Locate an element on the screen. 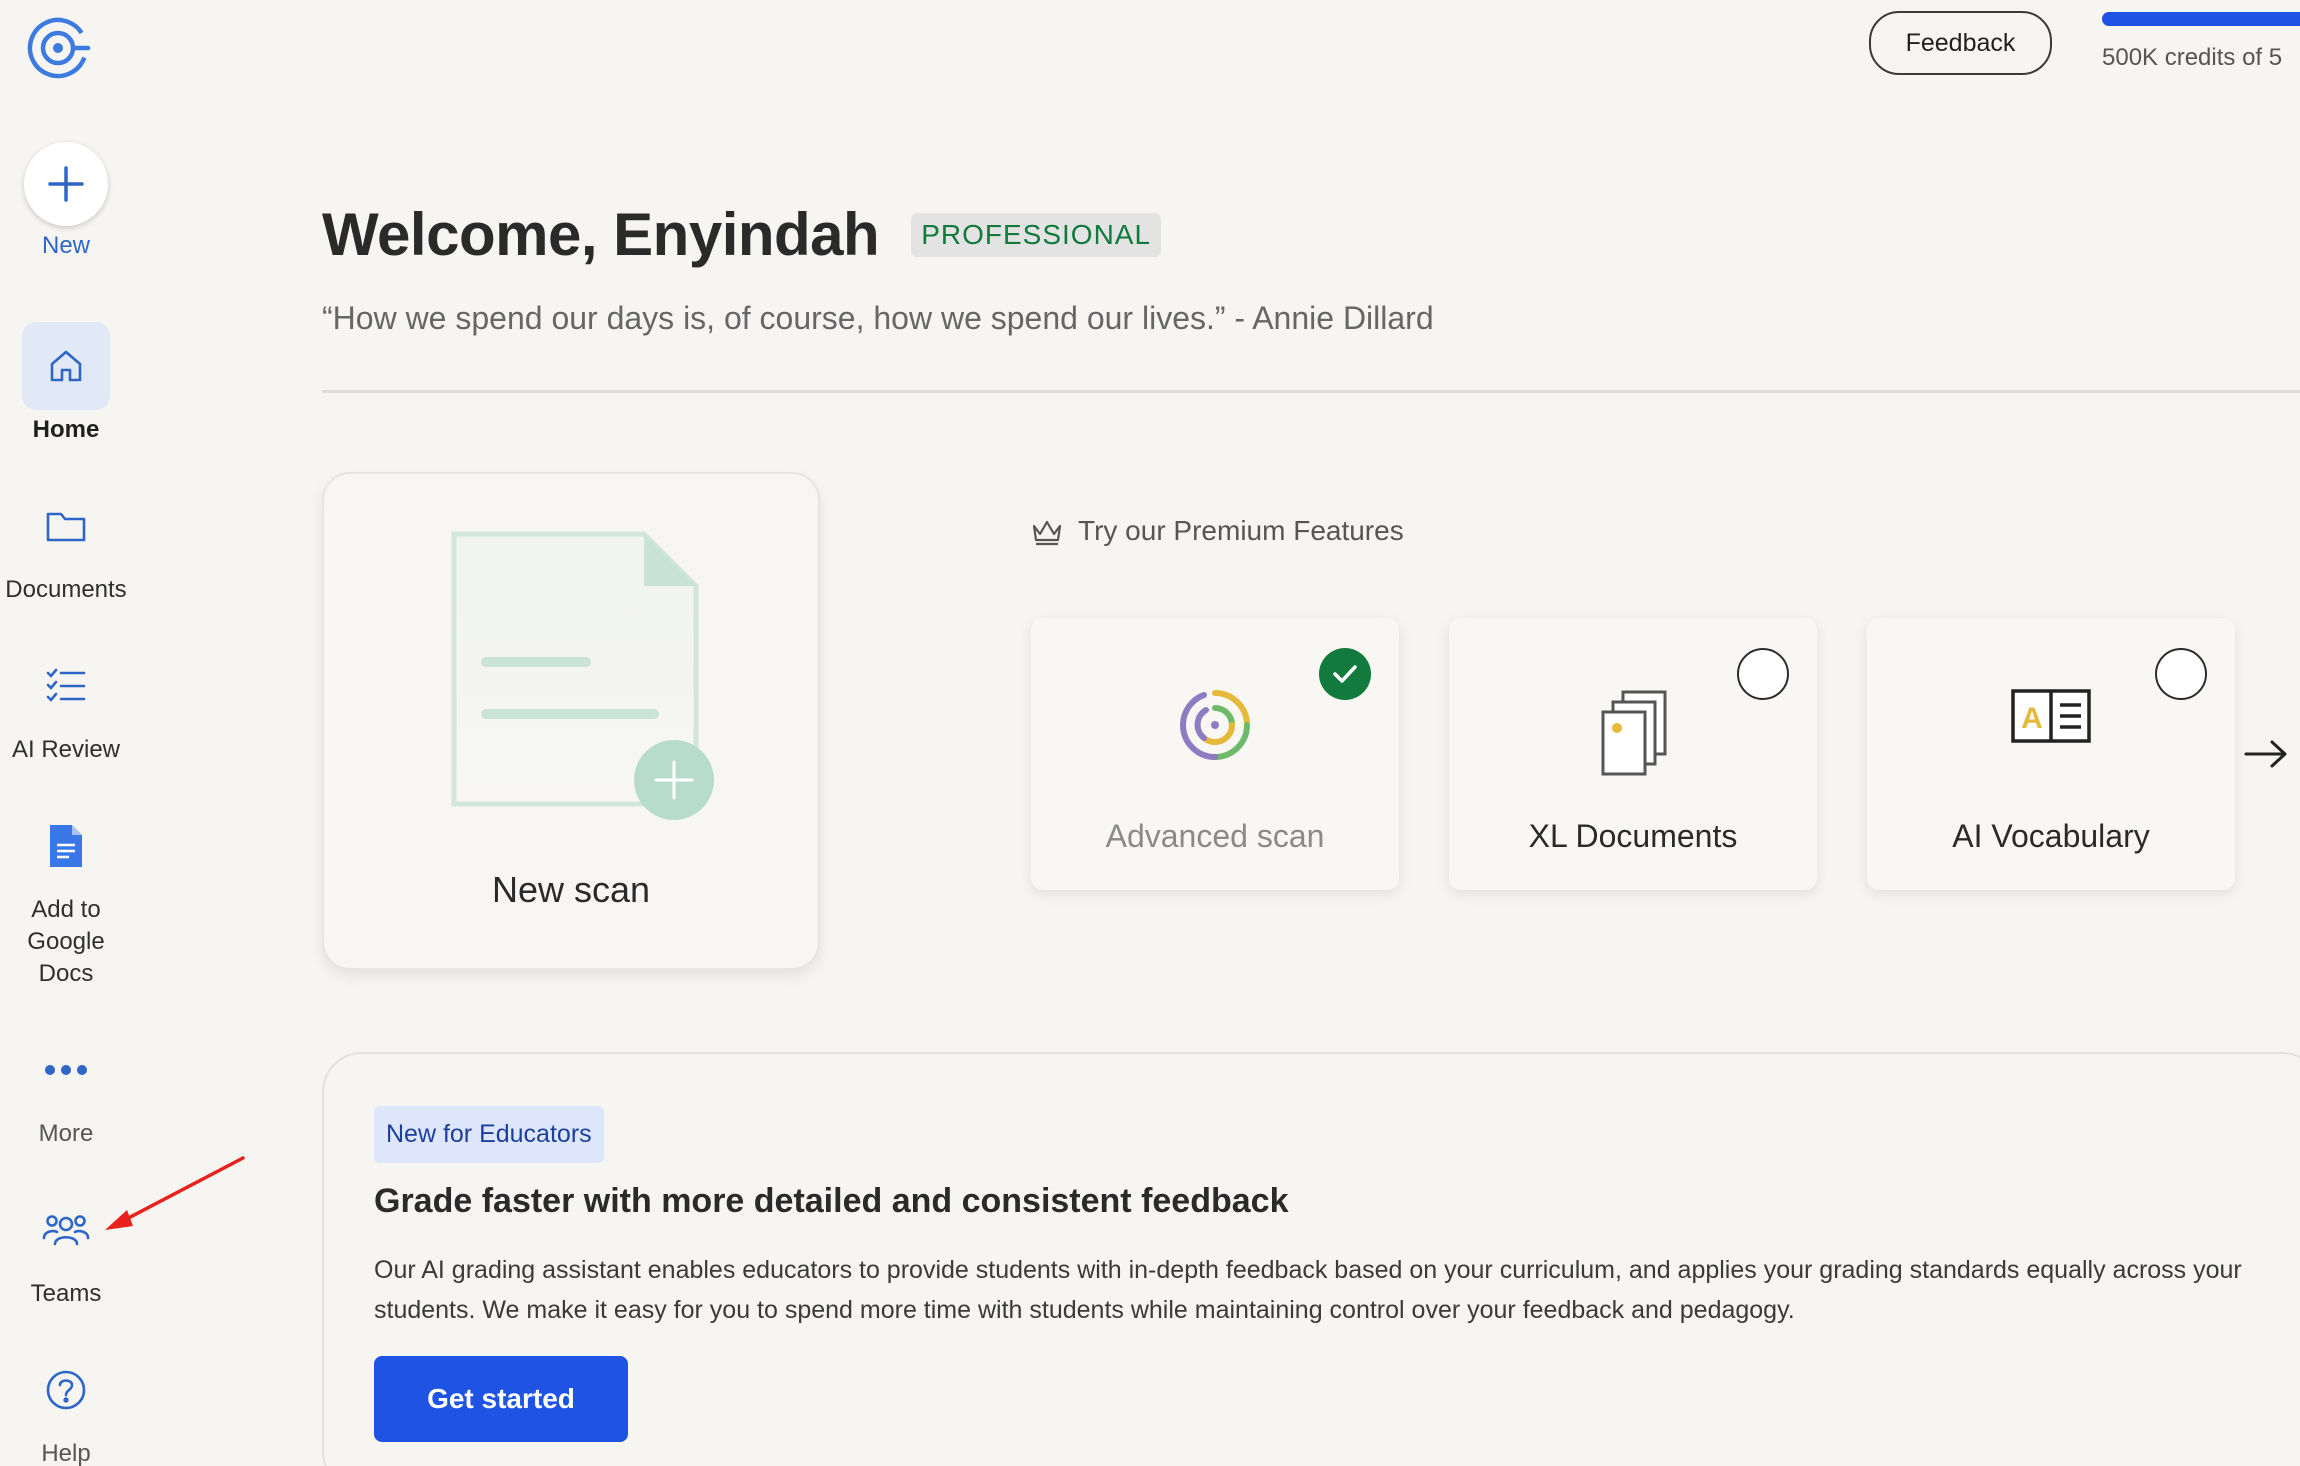 The width and height of the screenshot is (2300, 1466). sidebar-item-label: Teams is located at coordinates (66, 1293).